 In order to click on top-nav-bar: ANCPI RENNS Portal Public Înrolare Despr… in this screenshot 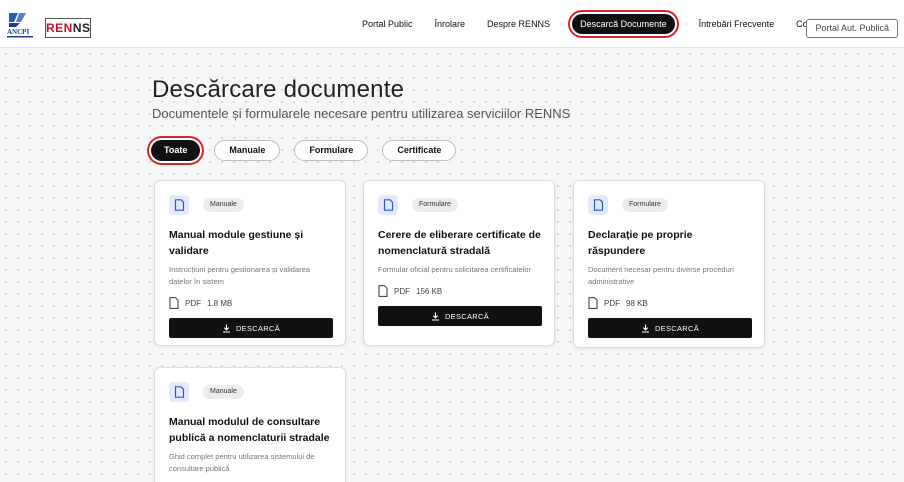, I will do `click(452, 24)`.